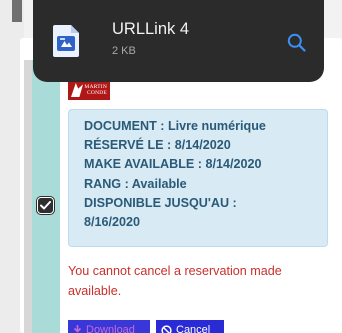 This screenshot has width=342, height=333. I want to click on detail-document: DOCUMENT : Livre numérique, so click(175, 126).